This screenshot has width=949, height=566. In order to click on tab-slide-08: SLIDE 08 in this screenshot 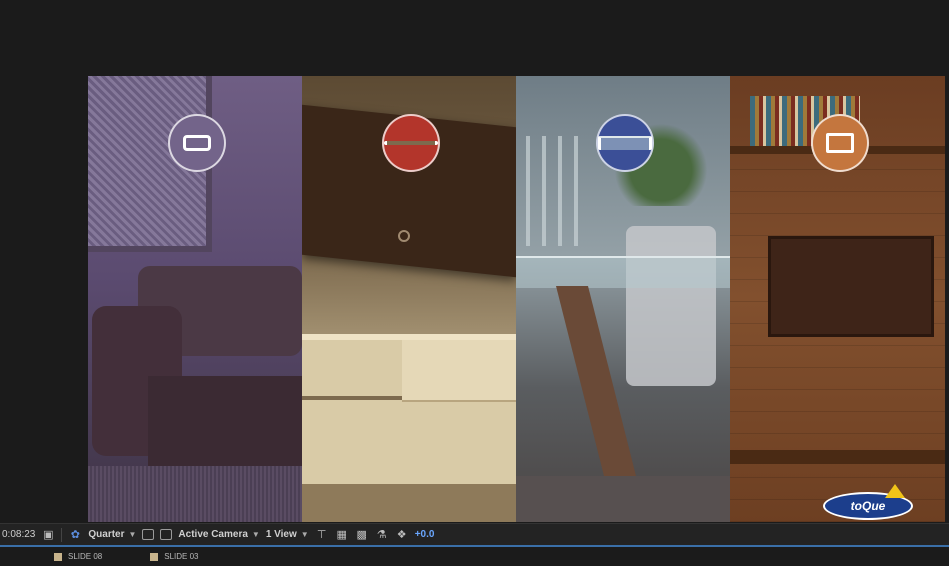, I will do `click(78, 556)`.